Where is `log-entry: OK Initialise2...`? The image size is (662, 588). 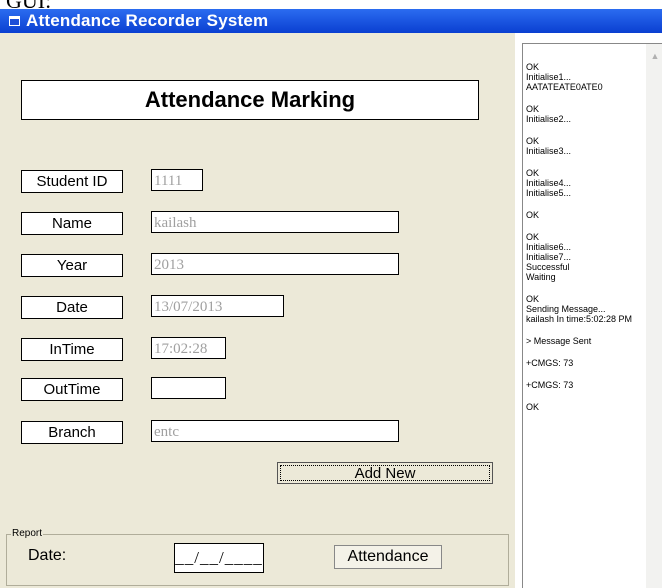 log-entry: OK Initialise2... is located at coordinates (586, 114).